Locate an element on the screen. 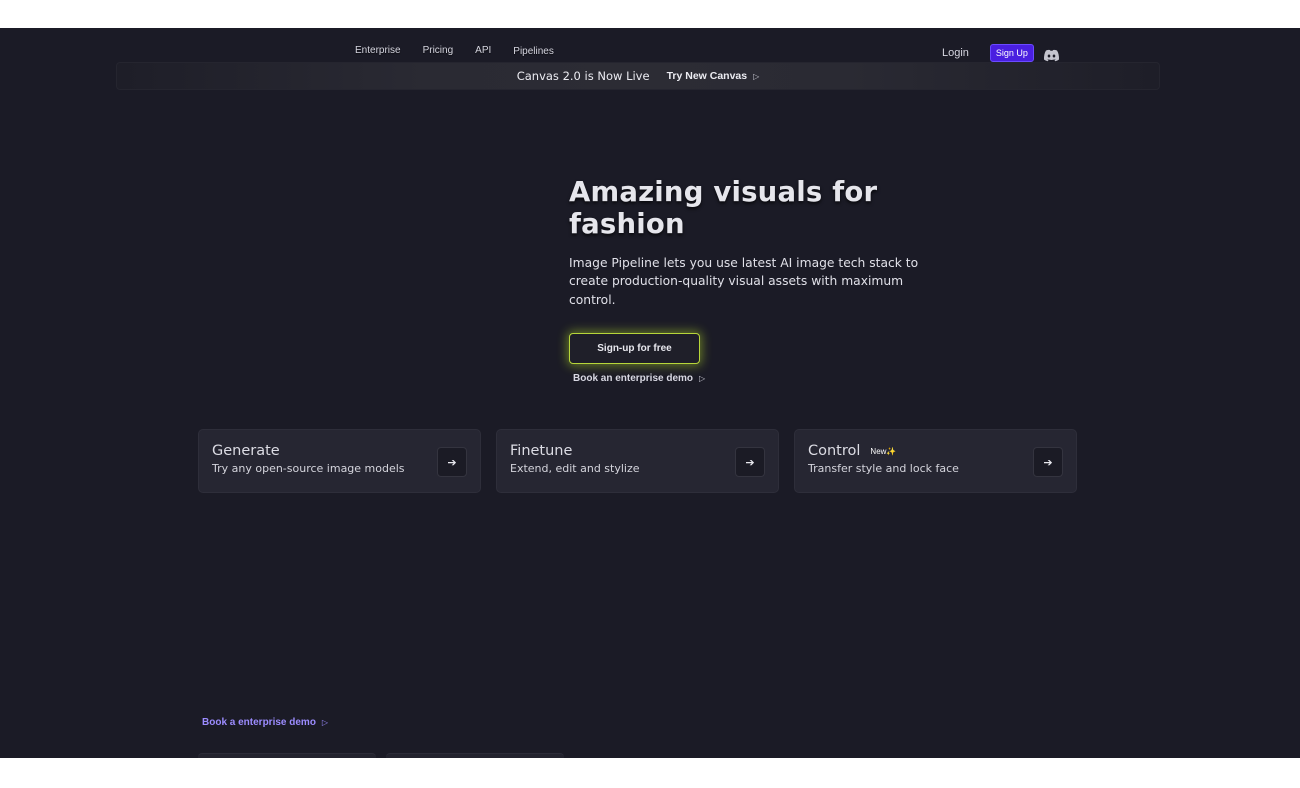 The width and height of the screenshot is (1300, 788). announcement-bar: Canvas 2.0 is Now Live Try New Canvas ▷ is located at coordinates (638, 76).